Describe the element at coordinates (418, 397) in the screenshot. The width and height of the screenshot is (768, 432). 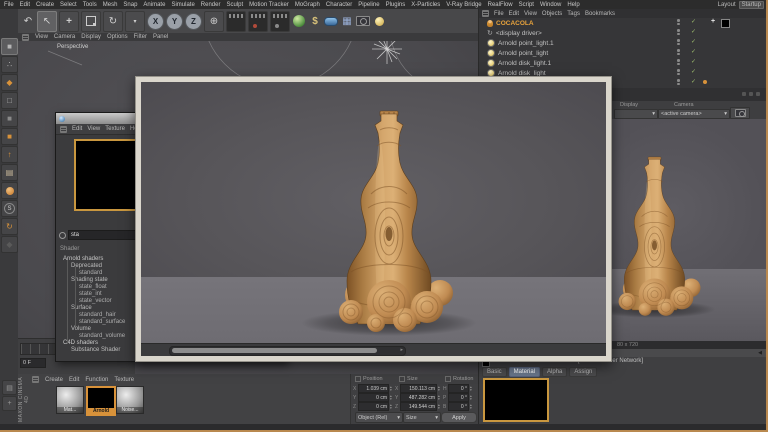
I see `size-y-field: 487.282 cm` at that location.